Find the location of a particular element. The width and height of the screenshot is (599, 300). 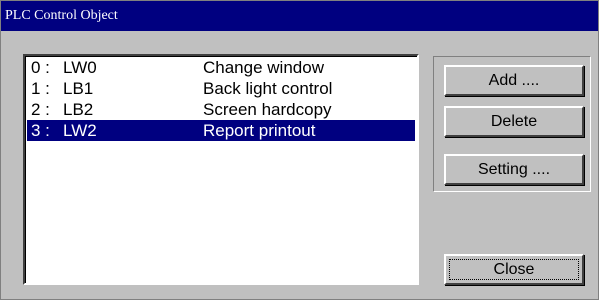

window-title: PLC Control Object is located at coordinates (299, 16).